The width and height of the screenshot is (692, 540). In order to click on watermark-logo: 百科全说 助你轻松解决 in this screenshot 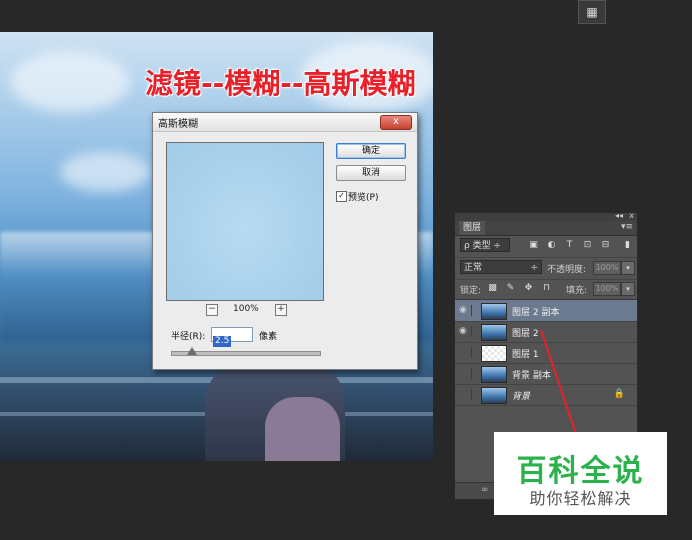, I will do `click(580, 473)`.